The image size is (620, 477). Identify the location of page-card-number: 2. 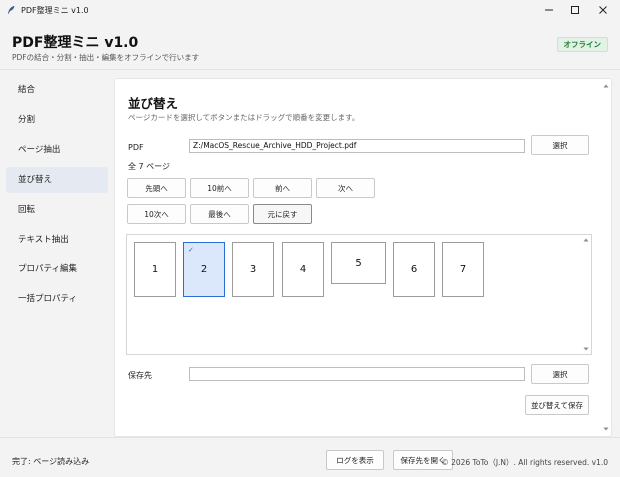
(204, 269).